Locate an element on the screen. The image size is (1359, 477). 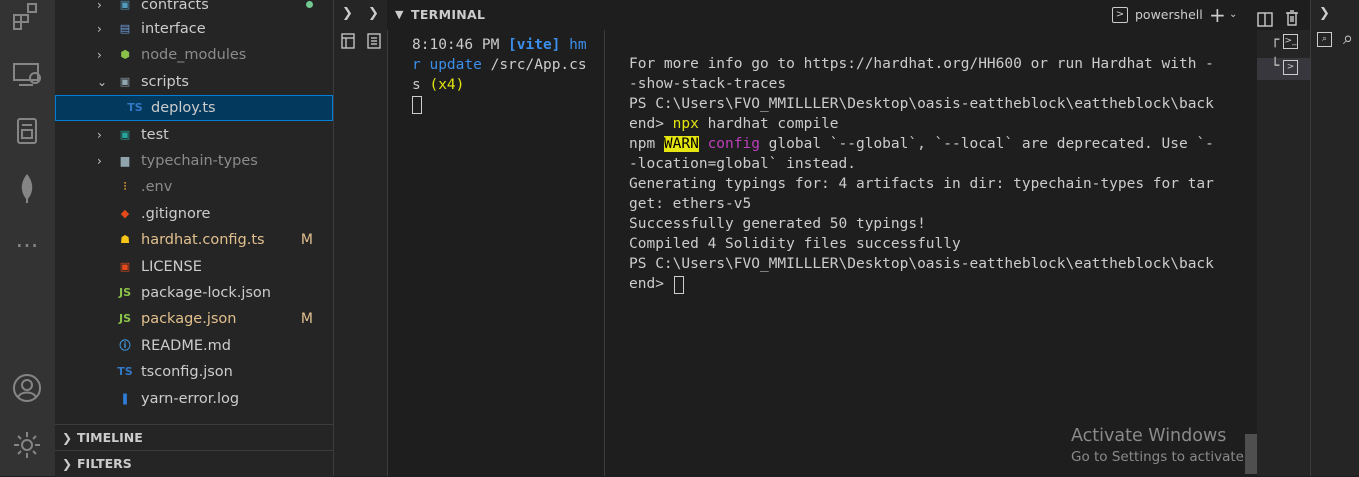
terminal-tabs-rail: ┌ >_ └ > is located at coordinates (1283, 253).